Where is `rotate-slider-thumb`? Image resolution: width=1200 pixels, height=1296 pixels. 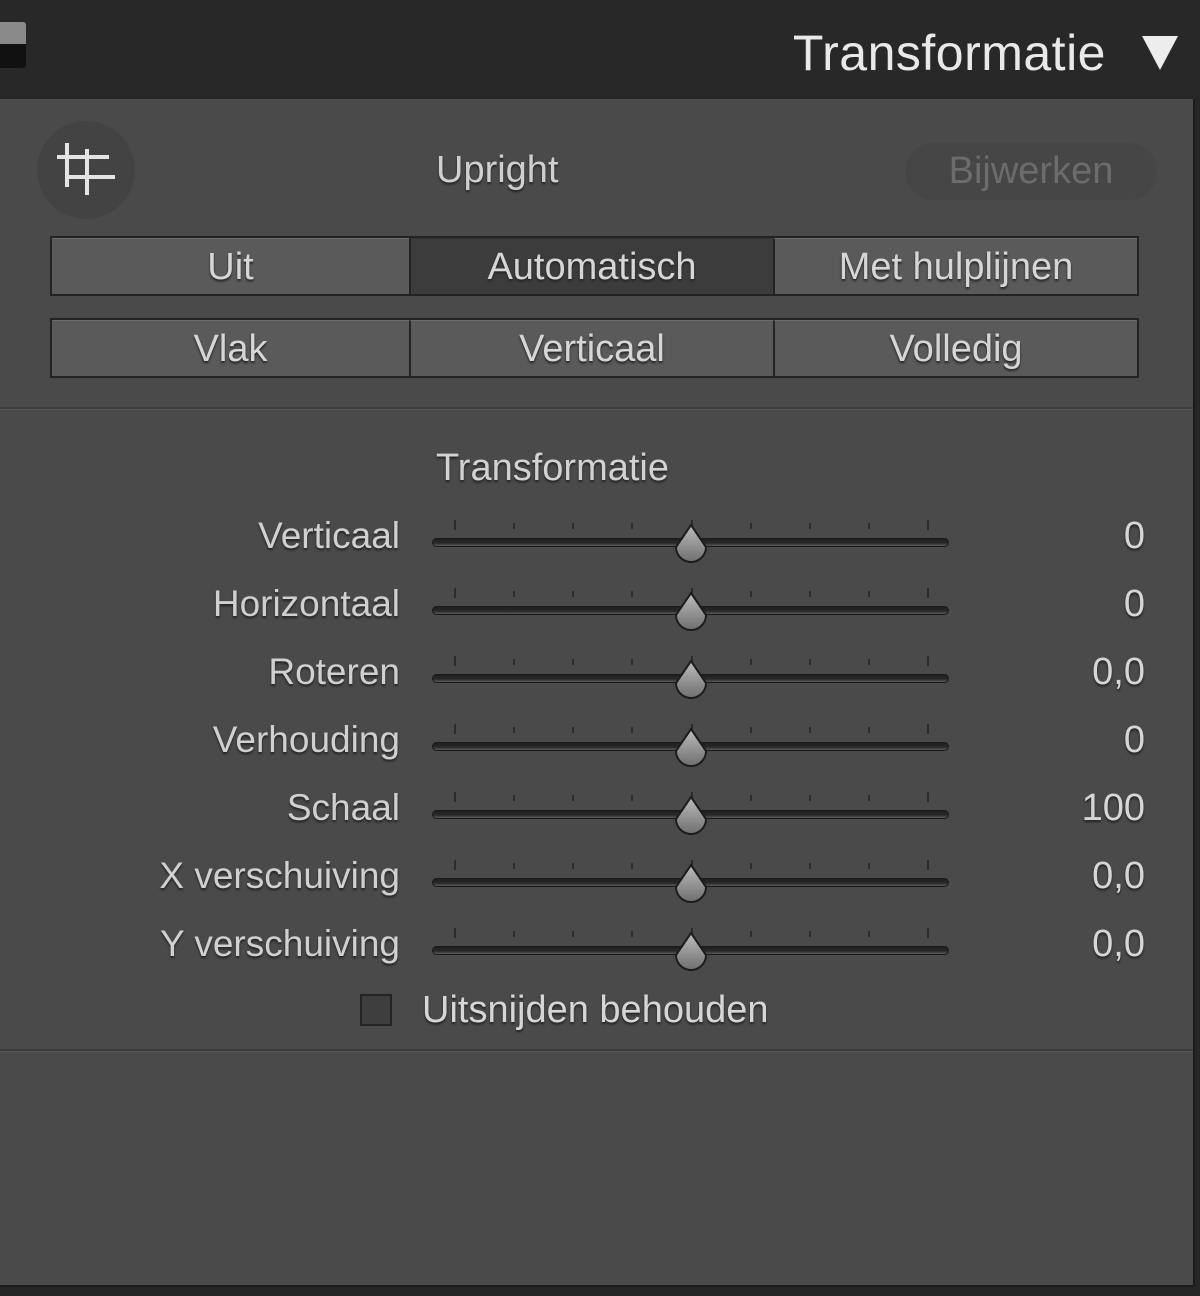
rotate-slider-thumb is located at coordinates (691, 681).